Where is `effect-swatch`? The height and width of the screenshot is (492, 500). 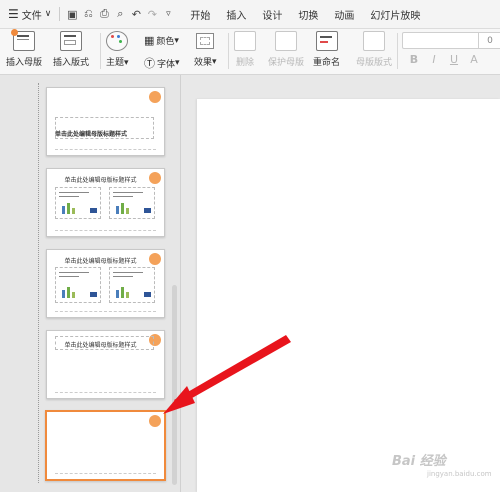 effect-swatch is located at coordinates (205, 41).